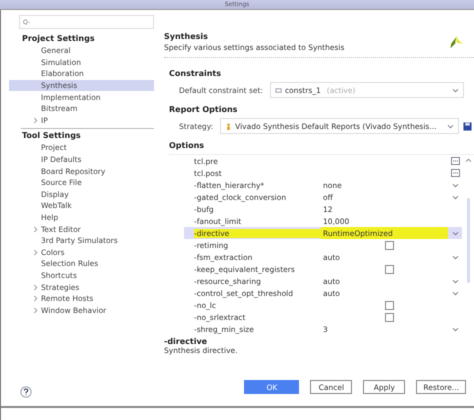  Describe the element at coordinates (228, 126) in the screenshot. I see `person-icon` at that location.